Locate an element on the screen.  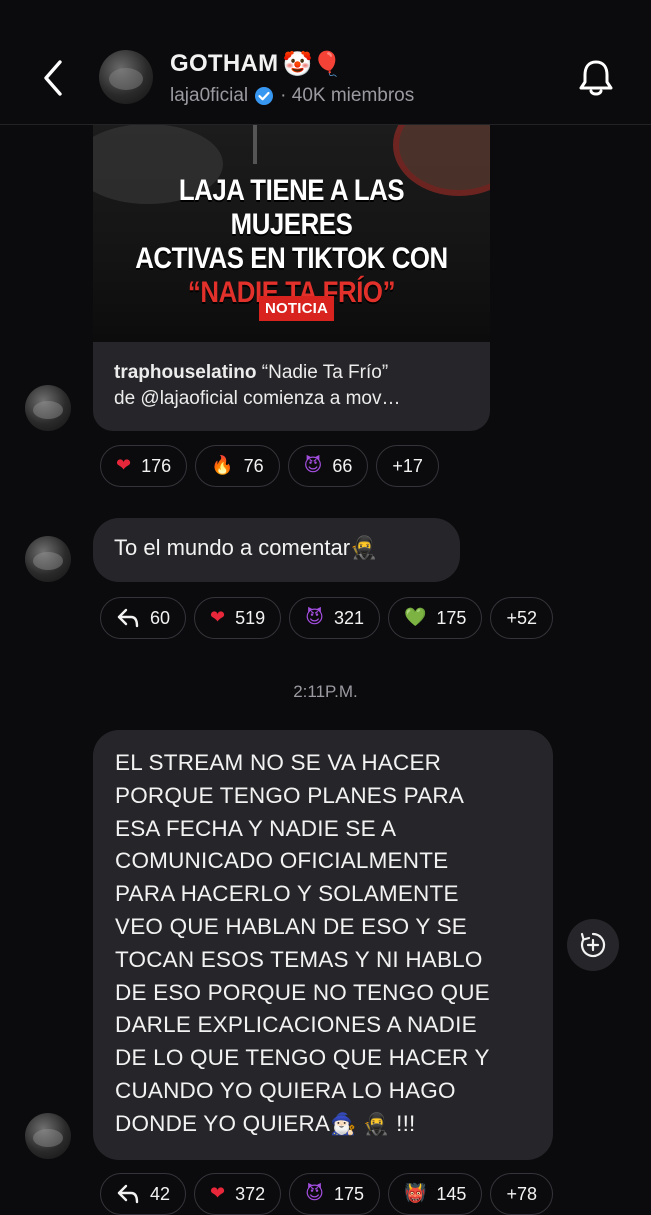
reaction-count: 76 is located at coordinates (253, 465).